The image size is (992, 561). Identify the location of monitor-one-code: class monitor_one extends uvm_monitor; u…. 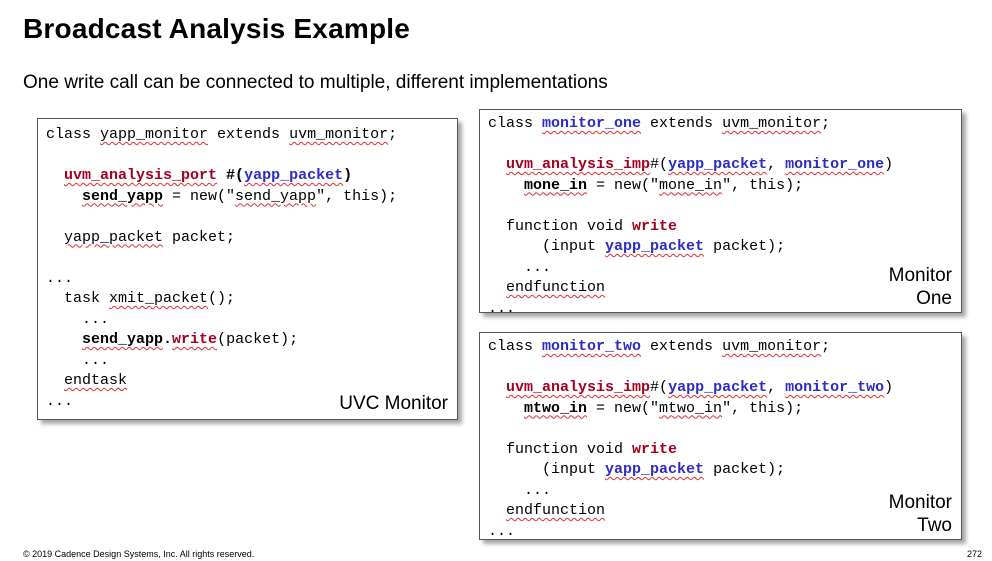
(690, 216).